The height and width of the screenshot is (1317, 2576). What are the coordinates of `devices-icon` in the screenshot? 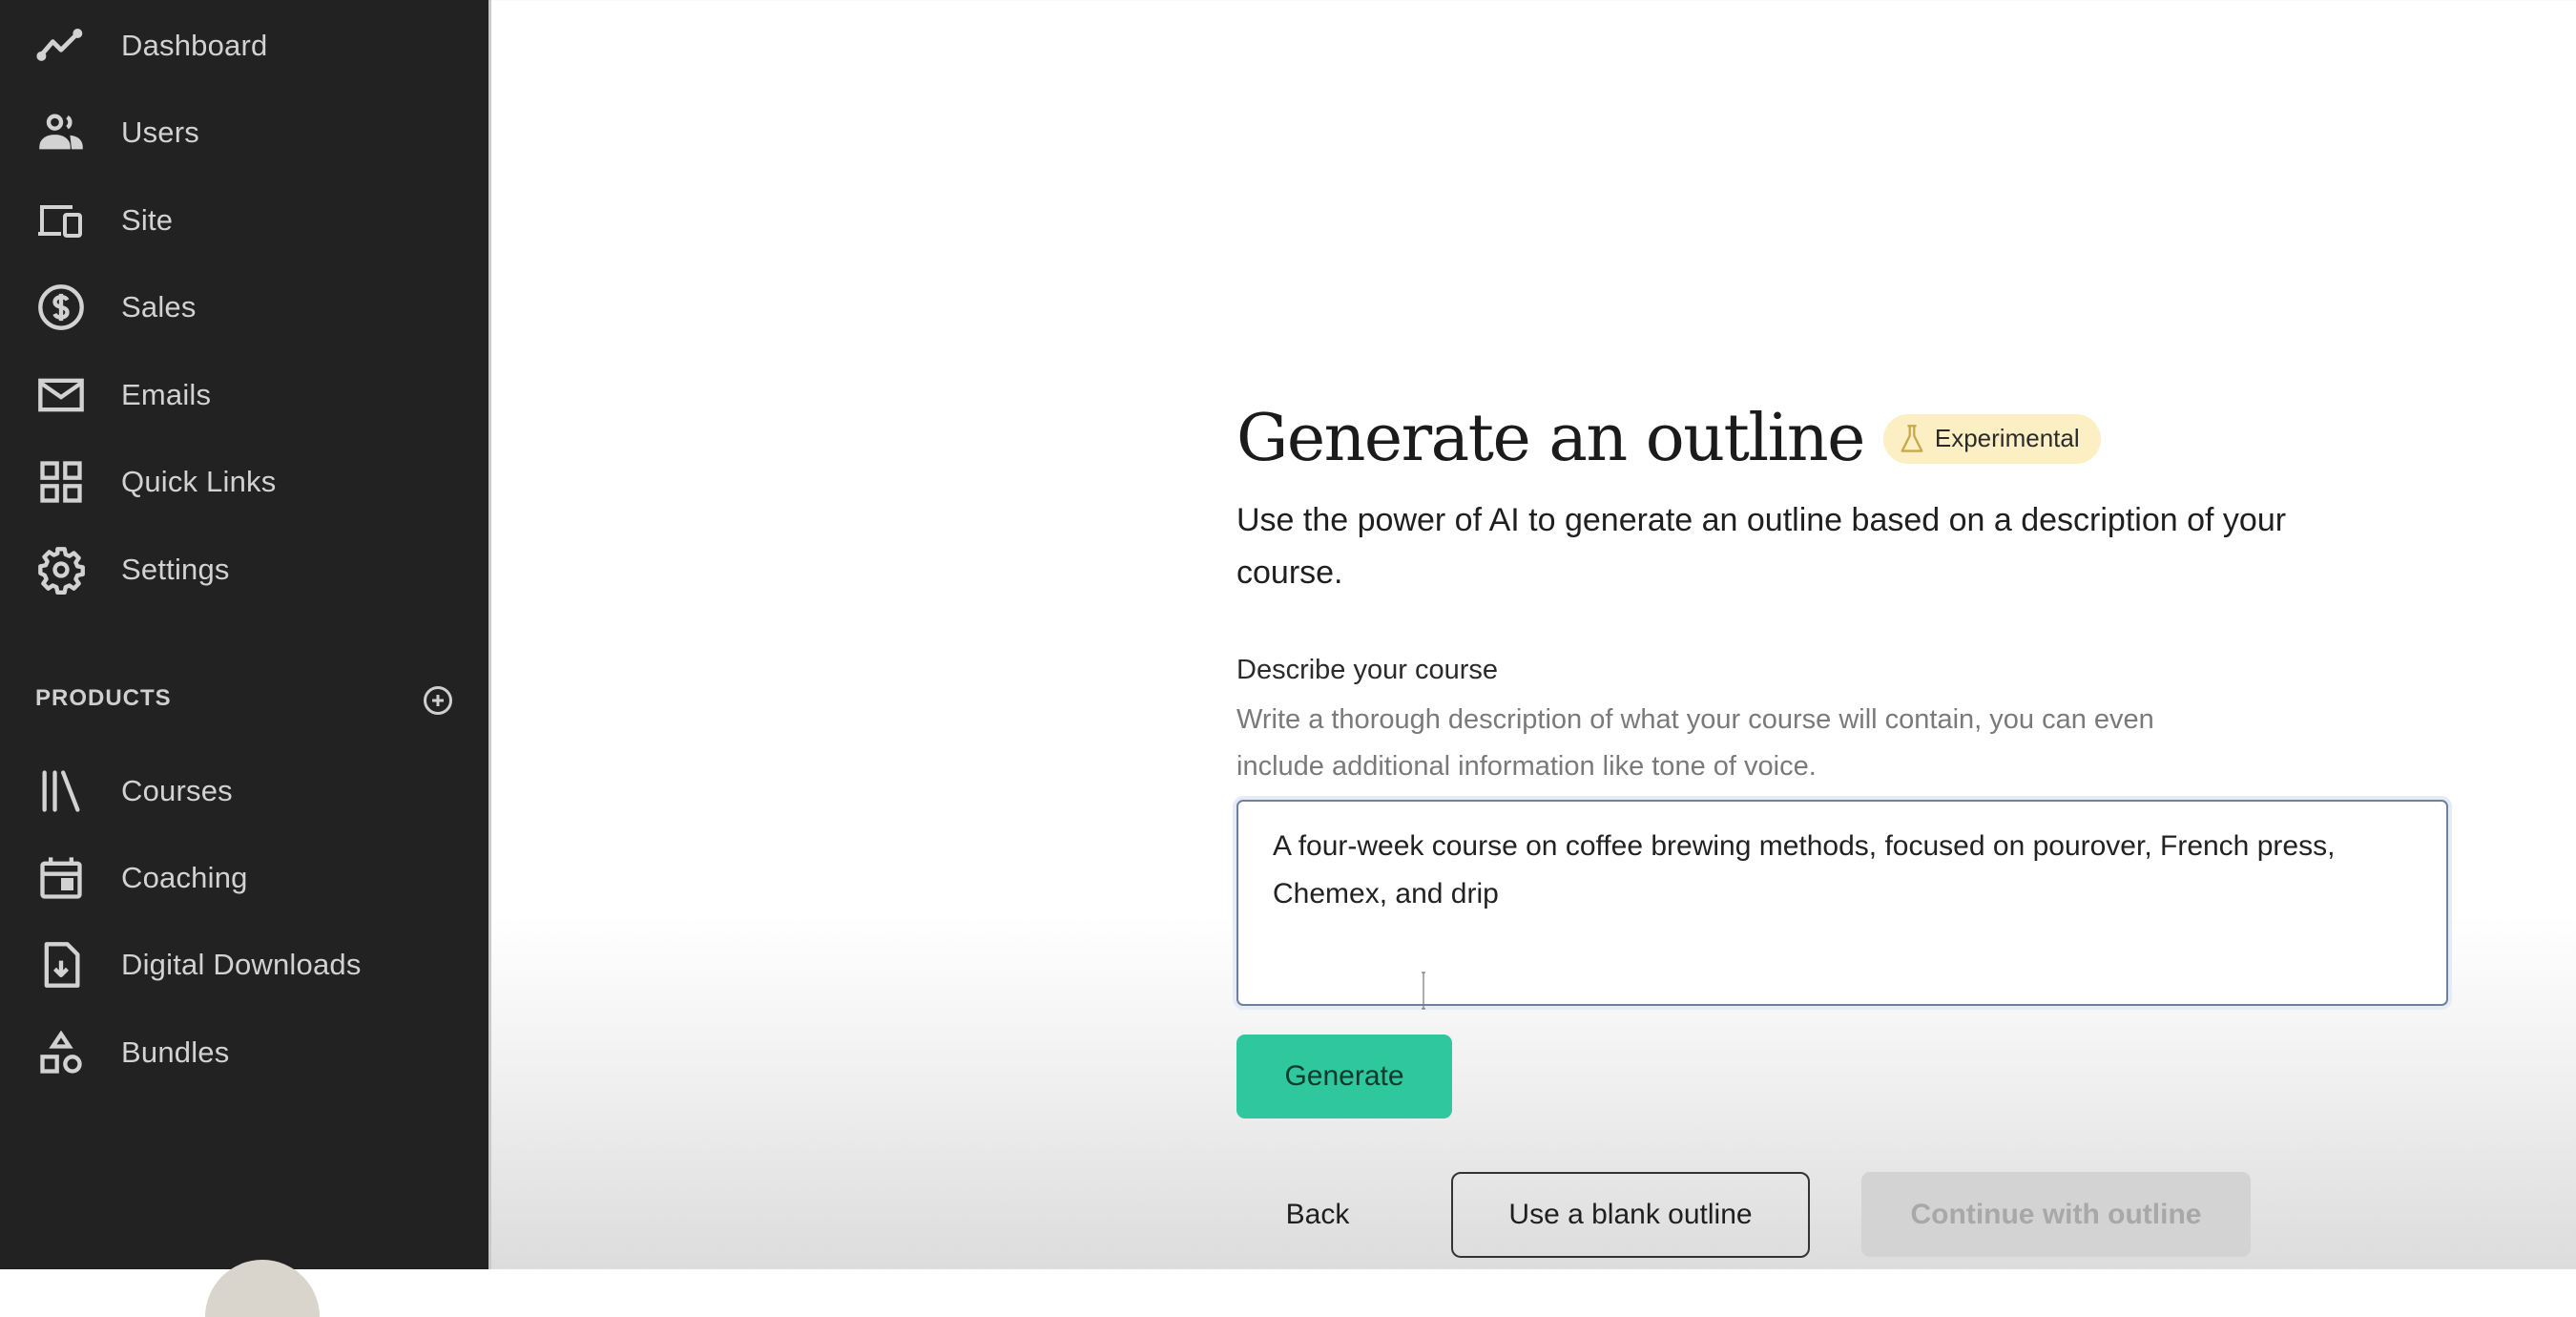 It's located at (61, 220).